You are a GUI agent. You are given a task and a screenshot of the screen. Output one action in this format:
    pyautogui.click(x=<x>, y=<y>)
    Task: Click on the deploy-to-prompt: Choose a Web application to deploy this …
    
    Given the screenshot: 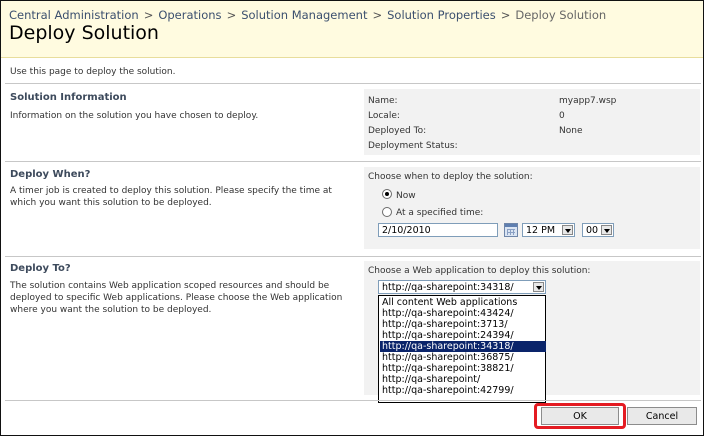 What is the action you would take?
    pyautogui.click(x=479, y=271)
    